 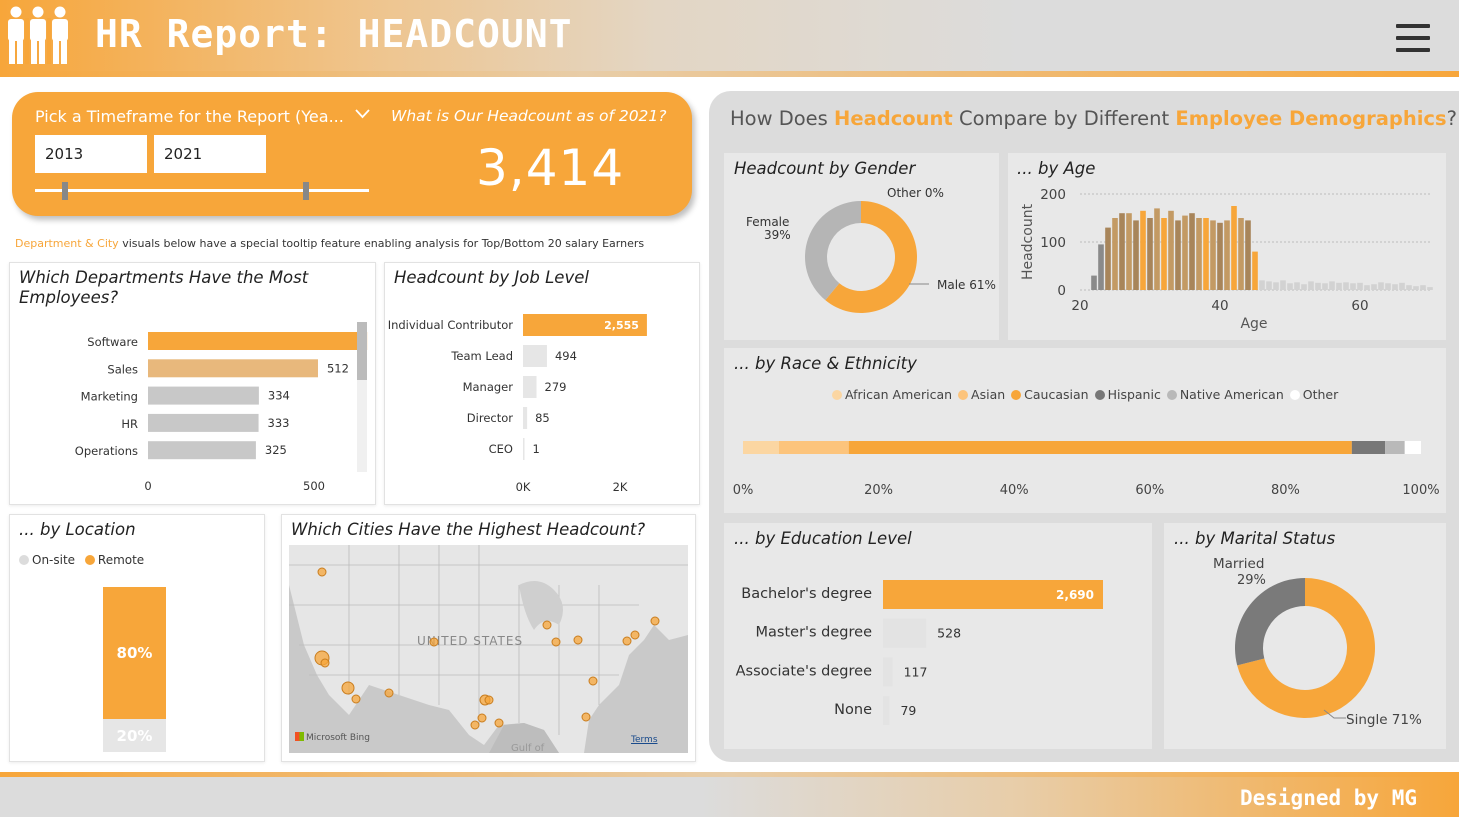 What do you see at coordinates (806, 594) in the screenshot?
I see `education-category-label: Bachelor's degree` at bounding box center [806, 594].